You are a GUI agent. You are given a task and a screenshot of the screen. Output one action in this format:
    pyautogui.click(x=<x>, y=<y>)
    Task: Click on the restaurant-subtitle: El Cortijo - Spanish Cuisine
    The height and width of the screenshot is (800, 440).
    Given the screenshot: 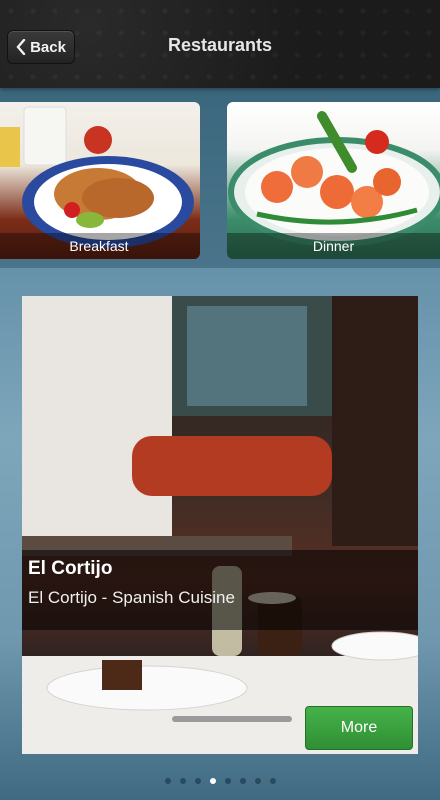 What is the action you would take?
    pyautogui.click(x=131, y=597)
    